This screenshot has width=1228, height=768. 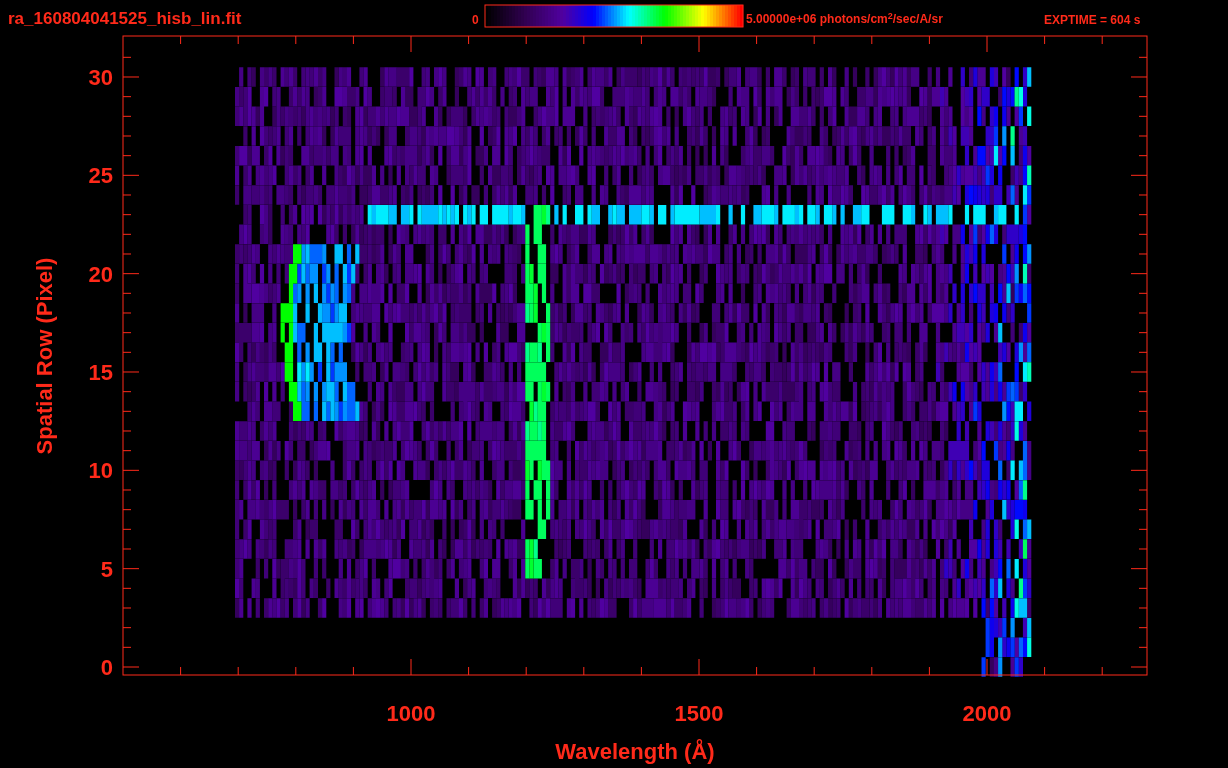 I want to click on y-tick-label: 10, so click(x=100, y=471).